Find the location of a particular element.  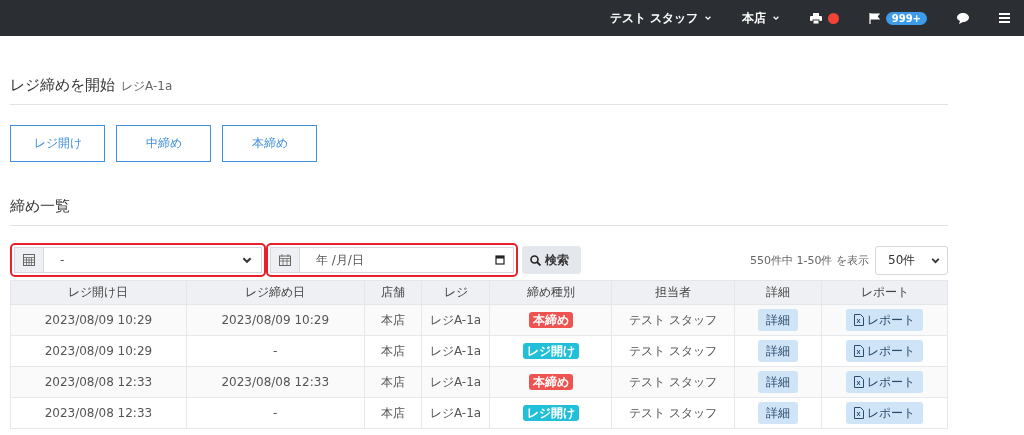

chat-icon is located at coordinates (963, 18).